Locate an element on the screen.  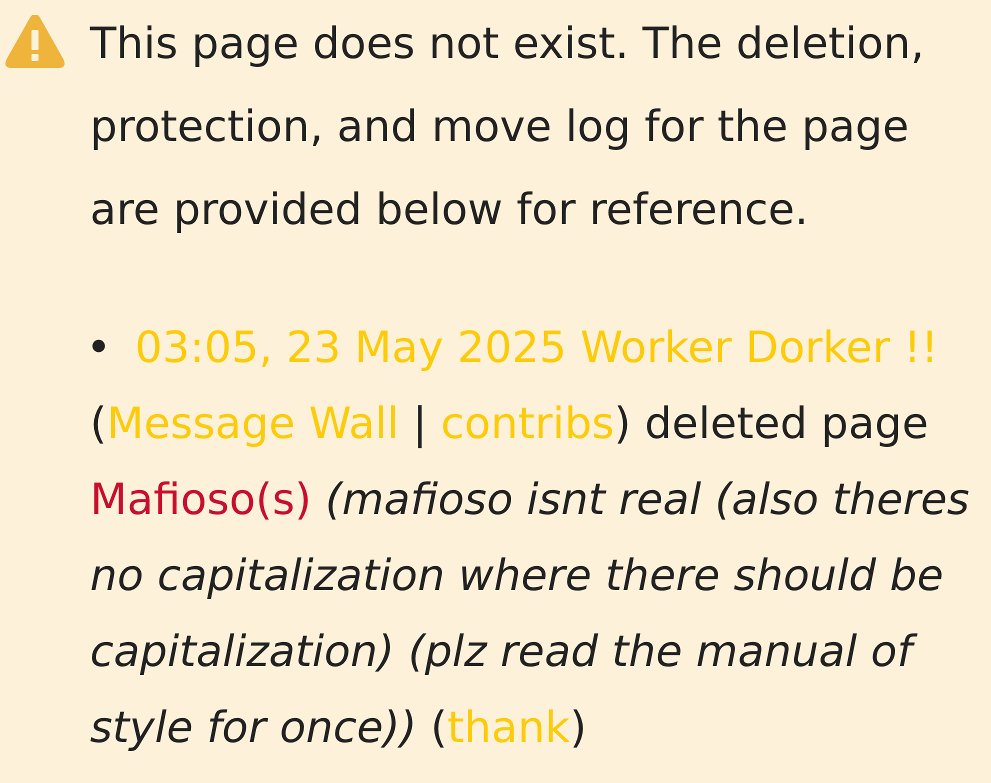
user-tool-link: Message Wall is located at coordinates (252, 424).